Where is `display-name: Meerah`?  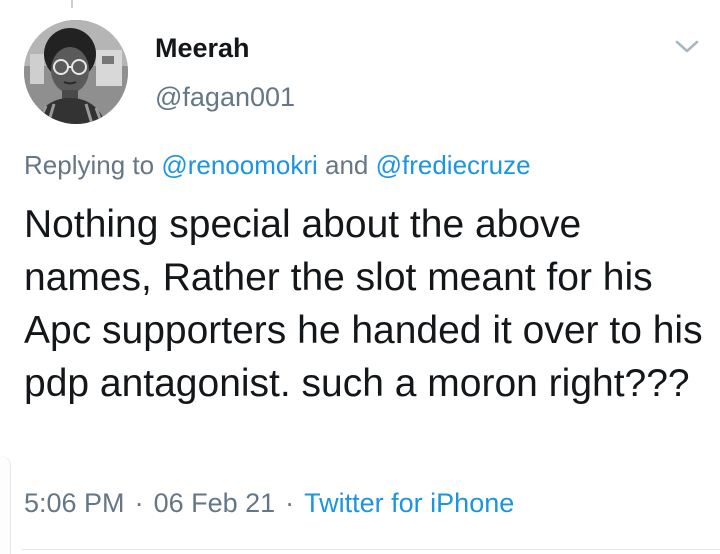
display-name: Meerah is located at coordinates (202, 48).